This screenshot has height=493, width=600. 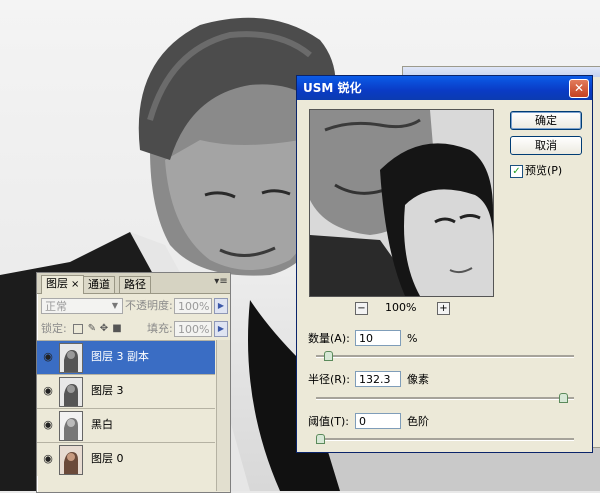 I want to click on tab-layers: 图层 ×, so click(x=63, y=284).